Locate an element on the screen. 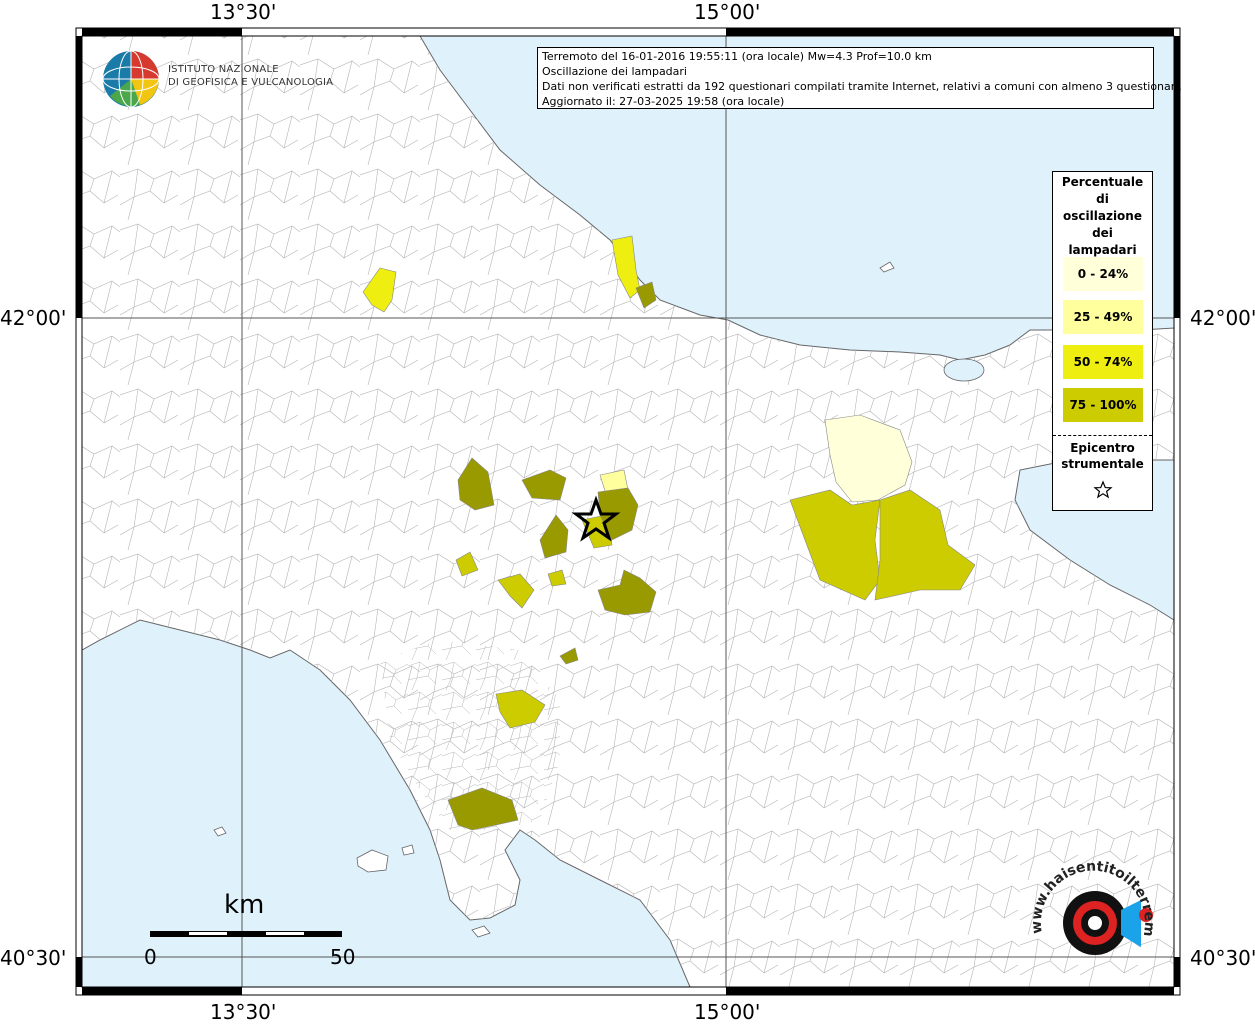 The image size is (1255, 1024). legend-epicenter-label: Epicentro strumentale is located at coordinates (1102, 456).